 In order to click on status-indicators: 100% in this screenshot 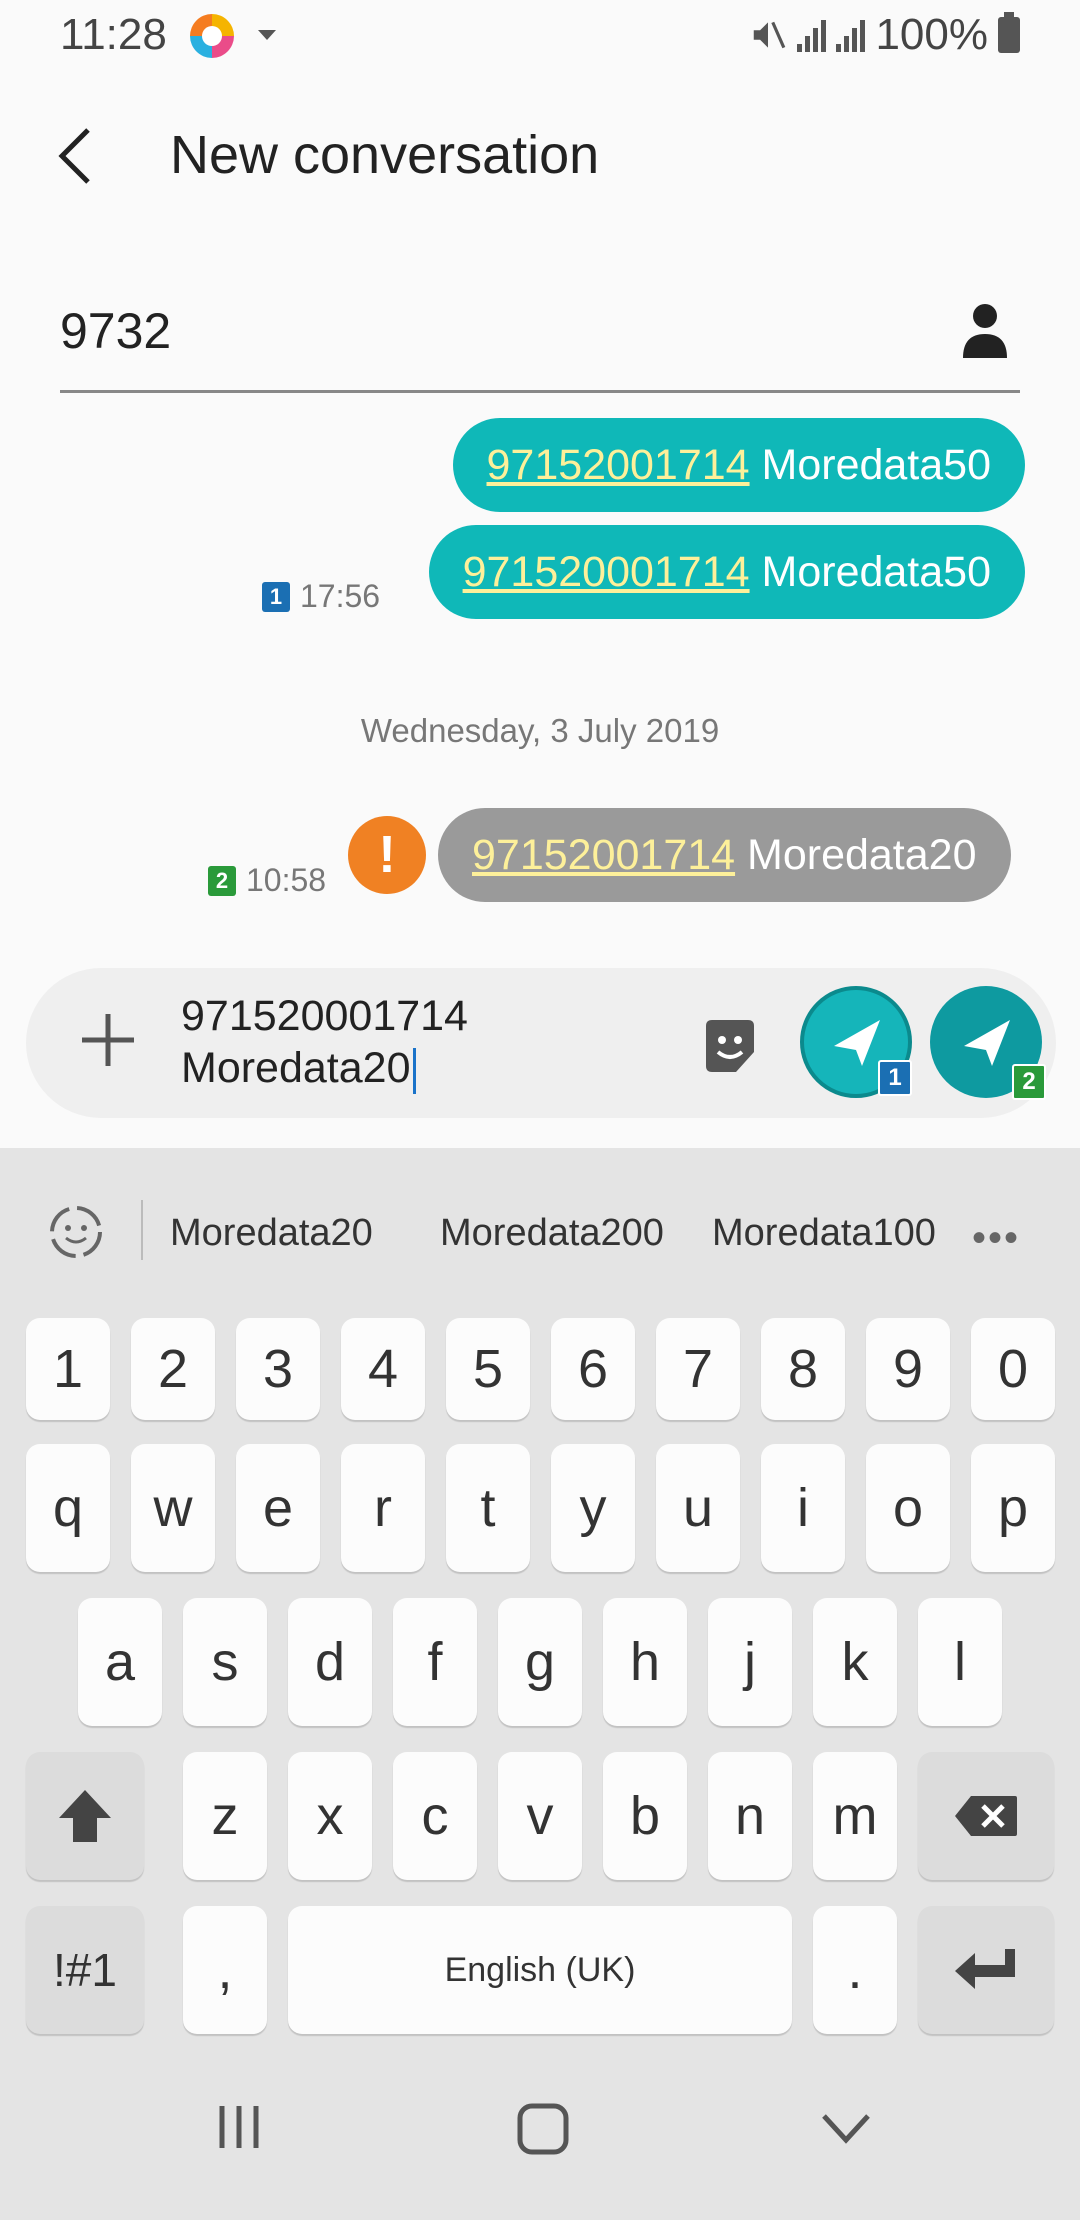, I will do `click(884, 35)`.